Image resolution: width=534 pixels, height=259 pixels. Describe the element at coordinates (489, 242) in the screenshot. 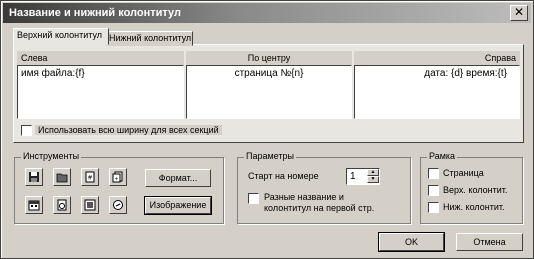

I see `cancel-button: Отмена` at that location.